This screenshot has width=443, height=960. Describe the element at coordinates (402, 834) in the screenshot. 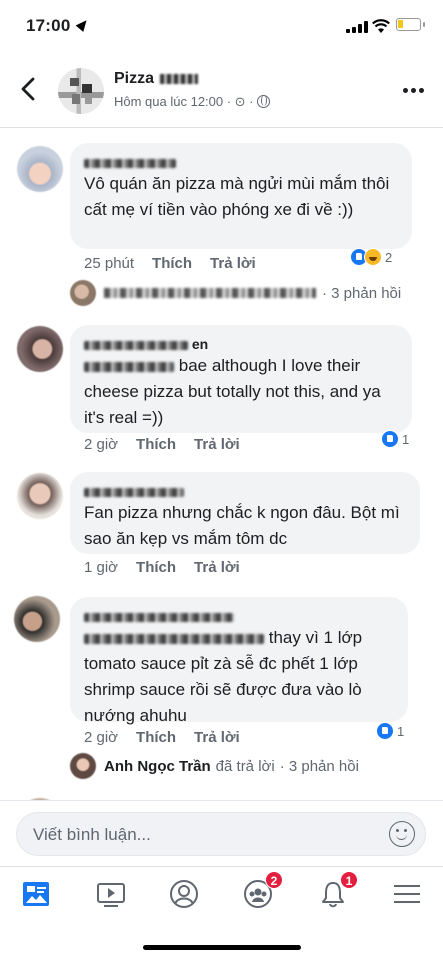

I see `emoji-icon` at that location.